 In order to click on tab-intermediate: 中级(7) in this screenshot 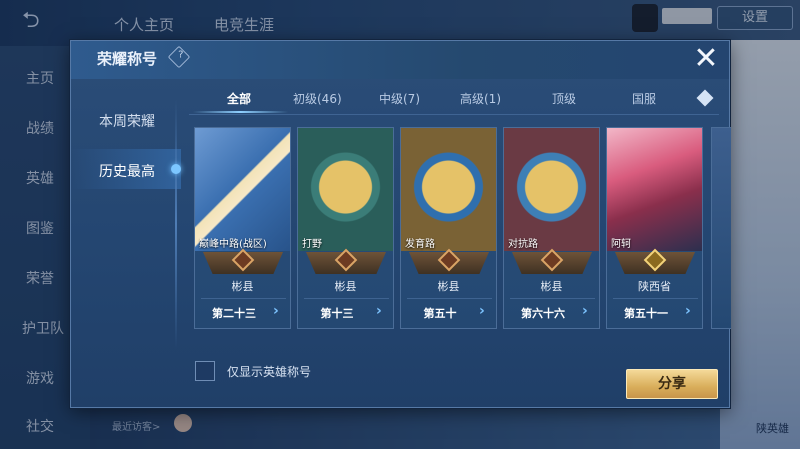, I will do `click(399, 98)`.